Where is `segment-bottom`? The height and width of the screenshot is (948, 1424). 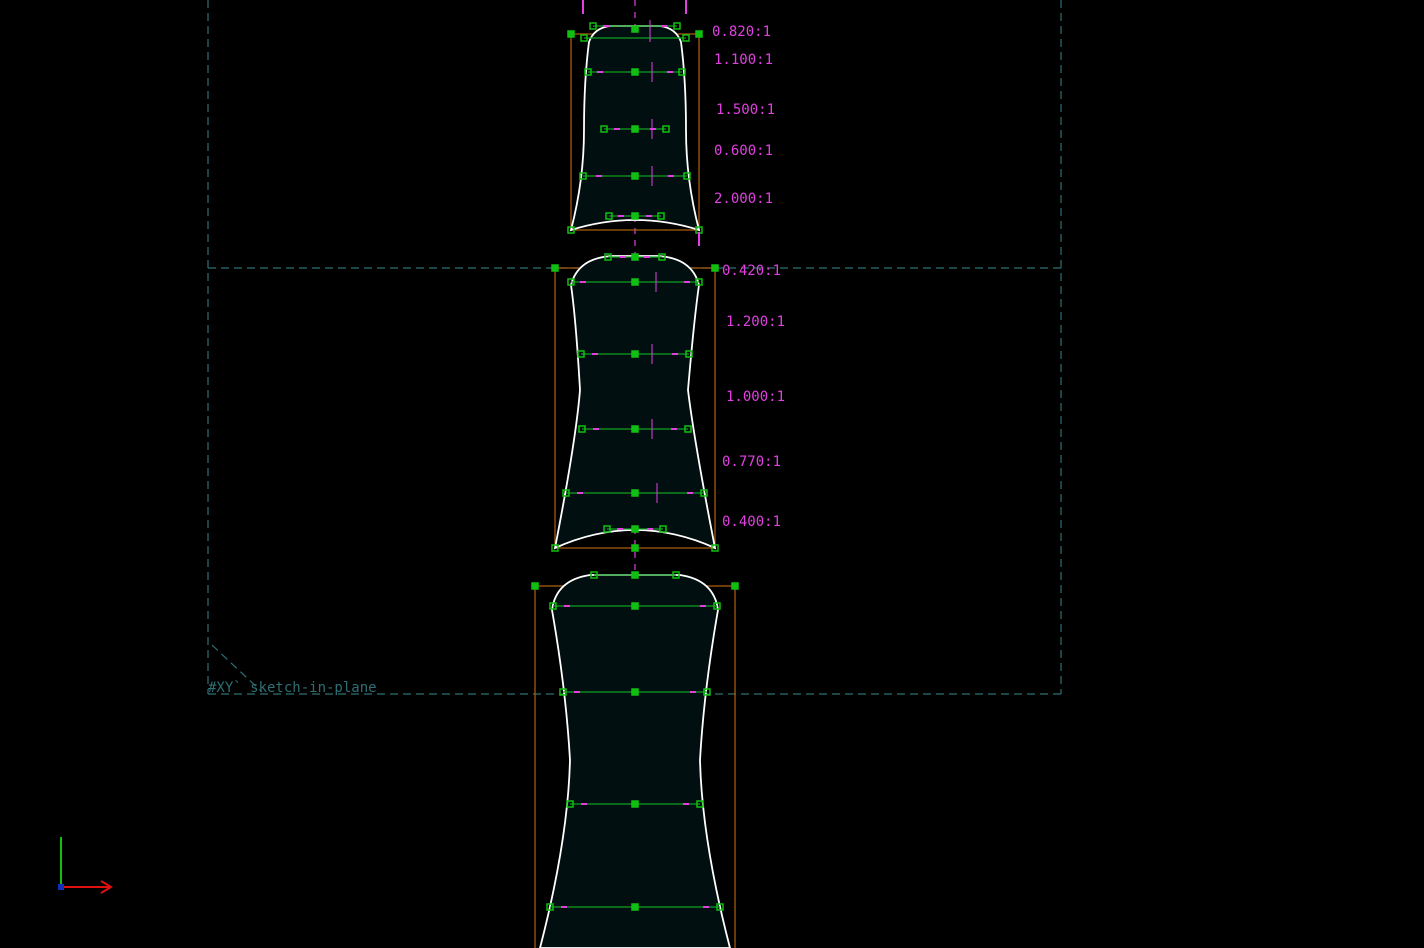
segment-bottom is located at coordinates (635, 759).